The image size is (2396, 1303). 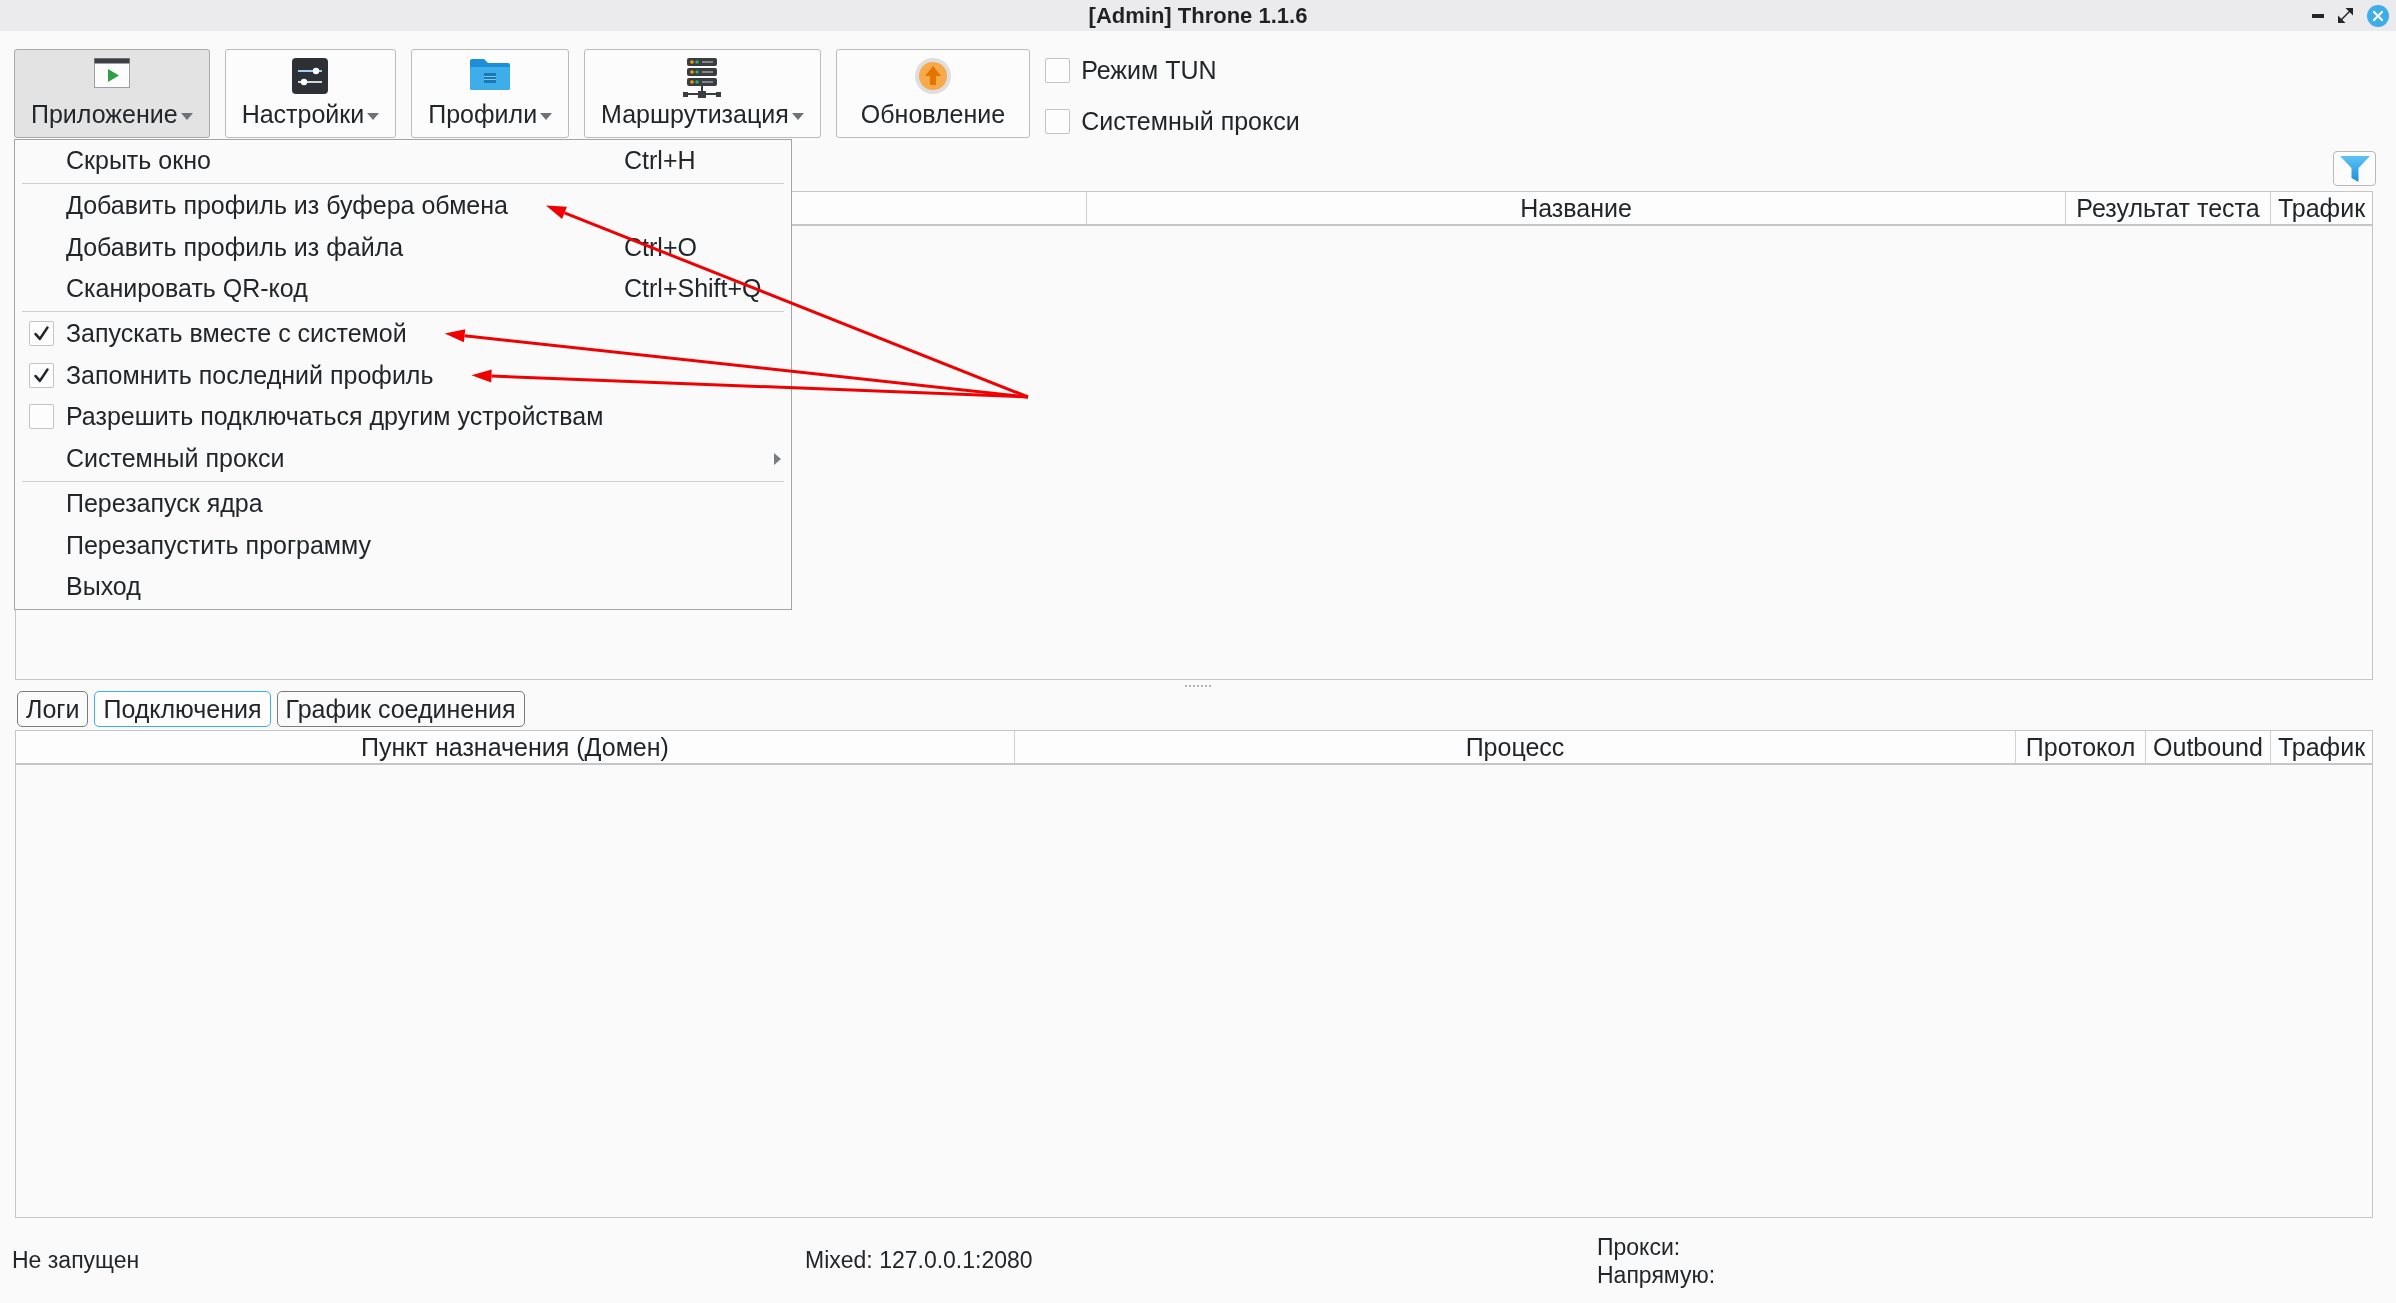 What do you see at coordinates (777, 458) in the screenshot?
I see `submenu-arrow-icon` at bounding box center [777, 458].